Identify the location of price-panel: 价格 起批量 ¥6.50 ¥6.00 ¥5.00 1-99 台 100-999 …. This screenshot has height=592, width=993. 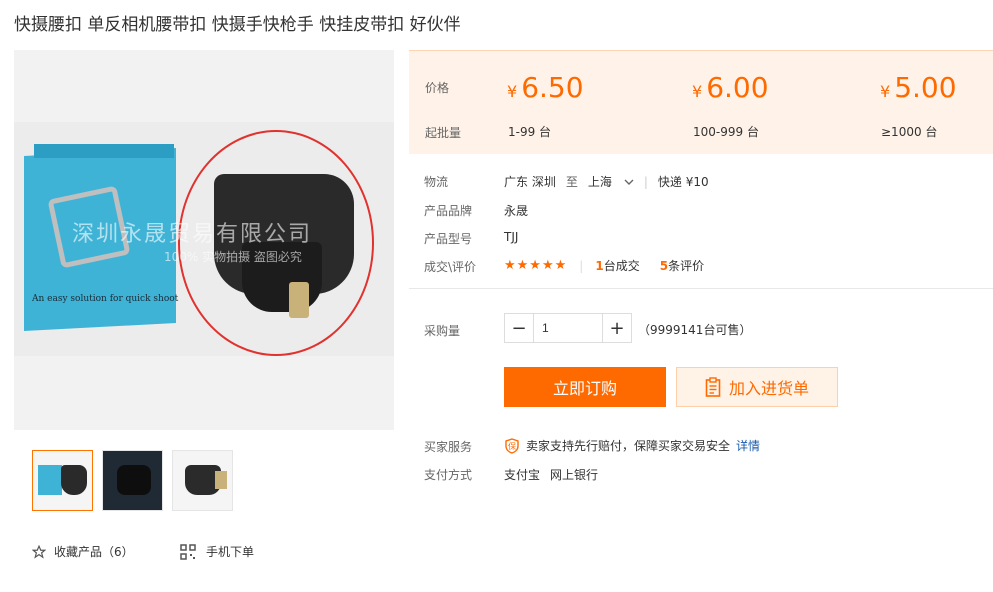
(701, 102).